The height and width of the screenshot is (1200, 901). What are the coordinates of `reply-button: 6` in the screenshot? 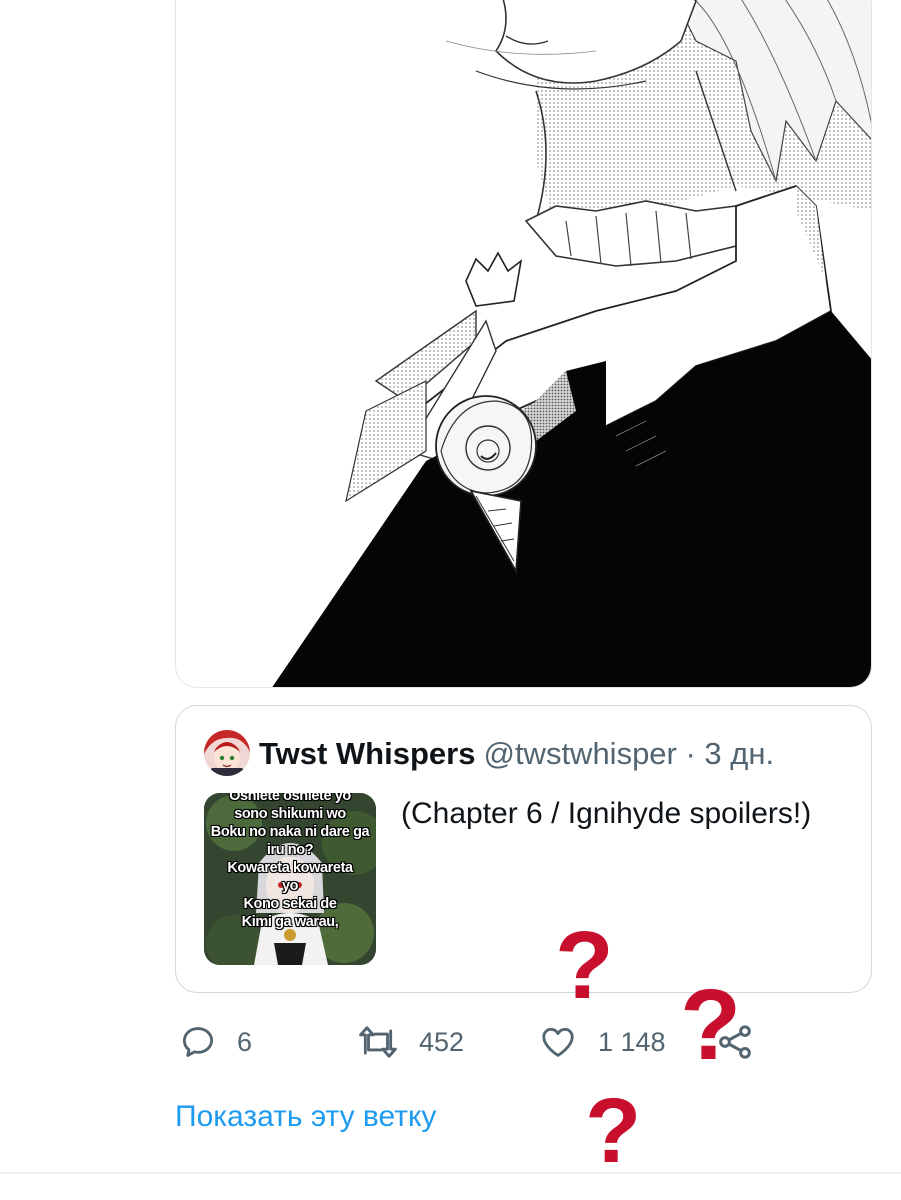 It's located at (215, 1042).